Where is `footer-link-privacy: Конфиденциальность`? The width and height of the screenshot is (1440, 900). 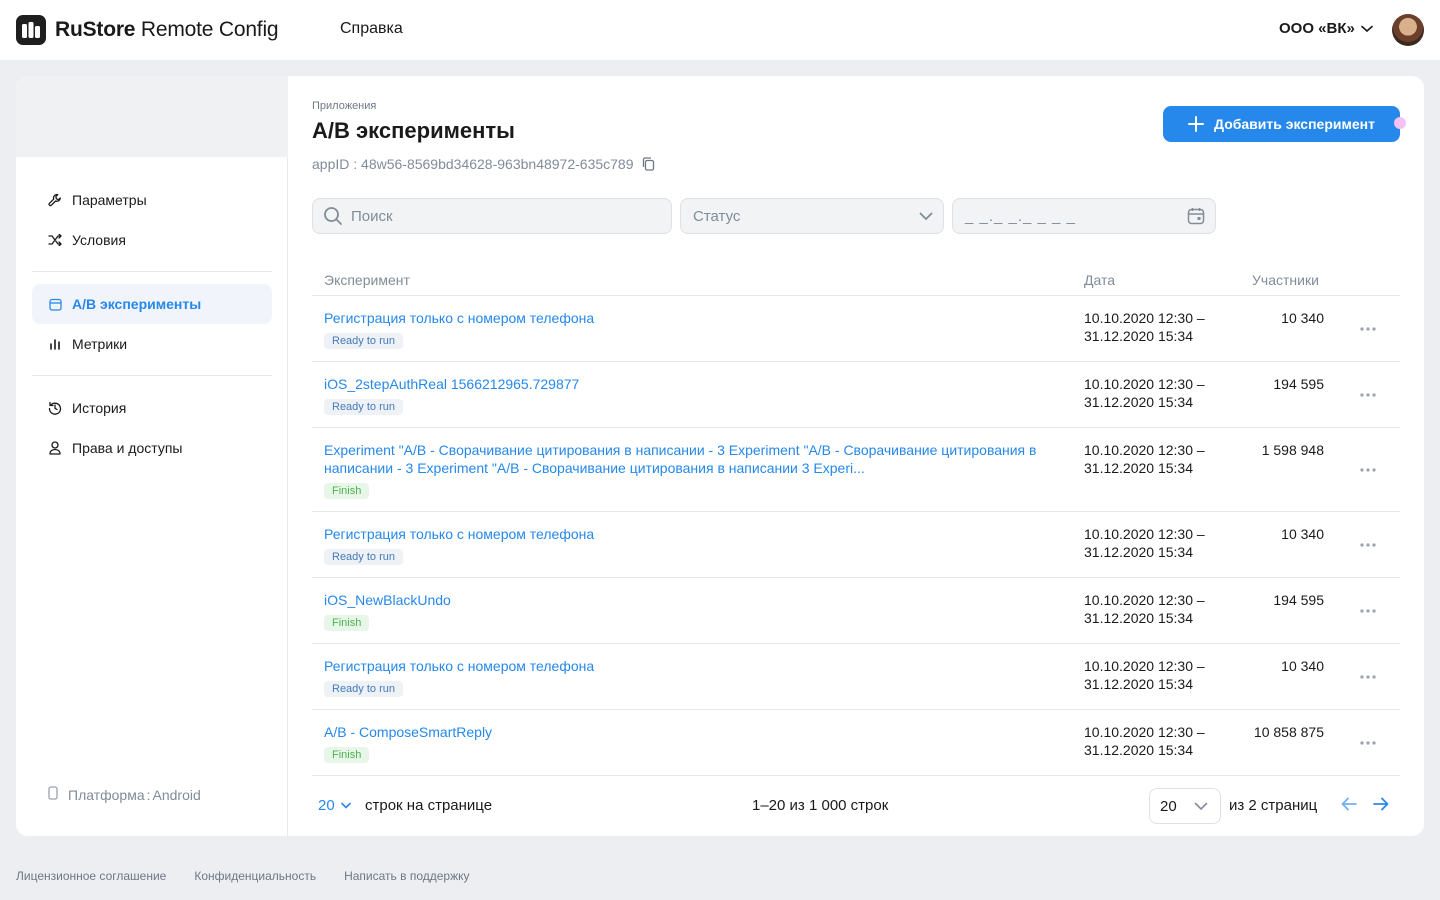
footer-link-privacy: Конфиденциальность is located at coordinates (255, 876).